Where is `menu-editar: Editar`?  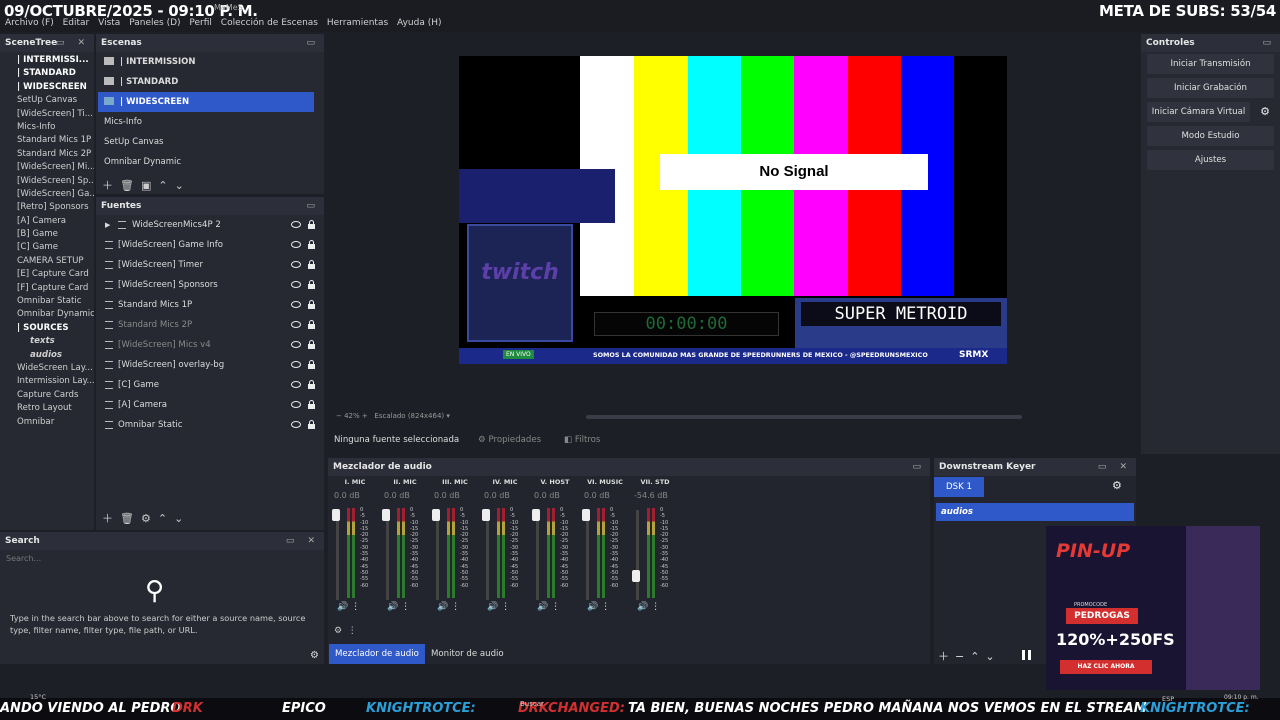 menu-editar: Editar is located at coordinates (76, 23).